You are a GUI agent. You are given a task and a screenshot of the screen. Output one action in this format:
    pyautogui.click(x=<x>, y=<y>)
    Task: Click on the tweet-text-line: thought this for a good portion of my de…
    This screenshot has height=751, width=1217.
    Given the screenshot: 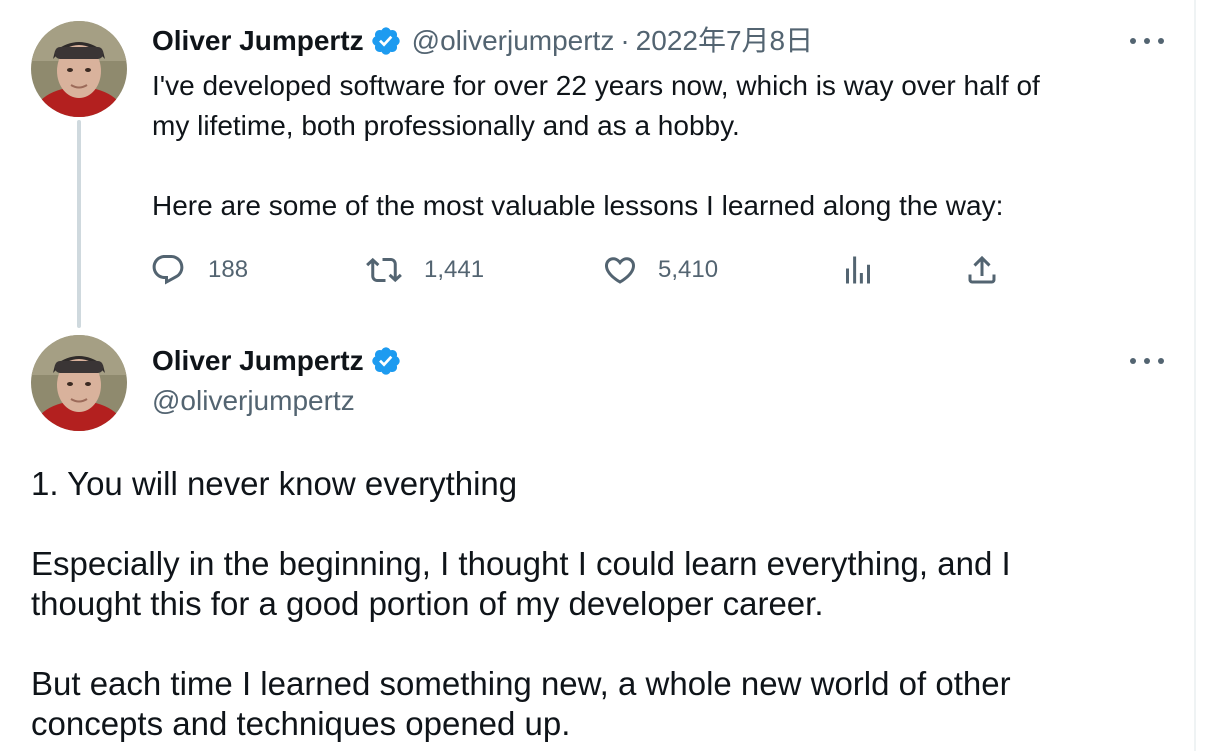 What is the action you would take?
    pyautogui.click(x=427, y=603)
    